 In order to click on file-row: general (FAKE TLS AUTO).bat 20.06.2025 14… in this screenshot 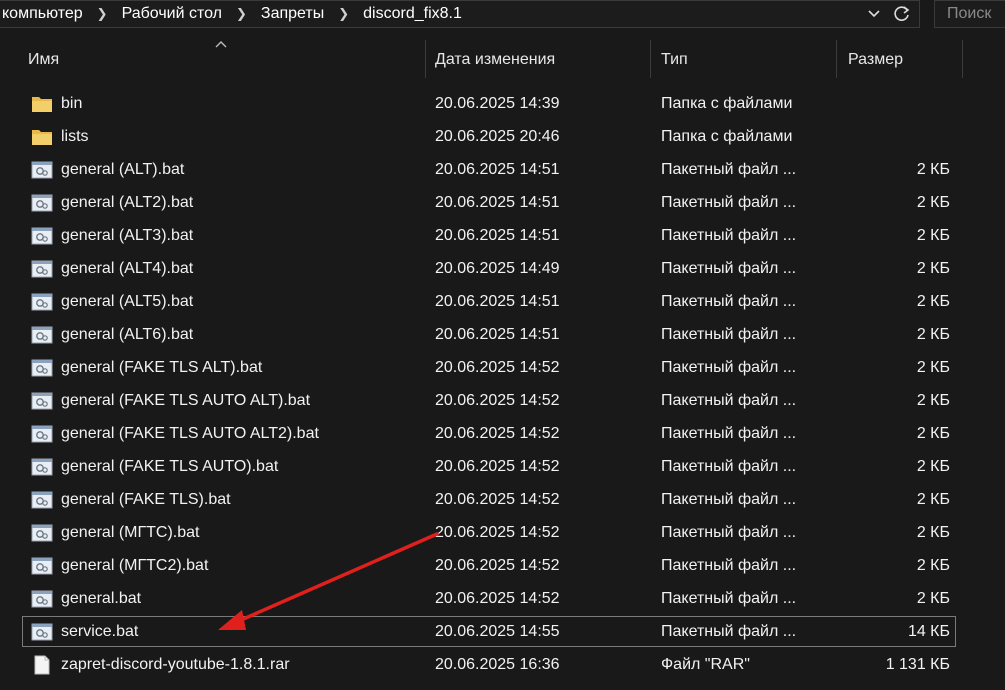, I will do `click(502, 467)`.